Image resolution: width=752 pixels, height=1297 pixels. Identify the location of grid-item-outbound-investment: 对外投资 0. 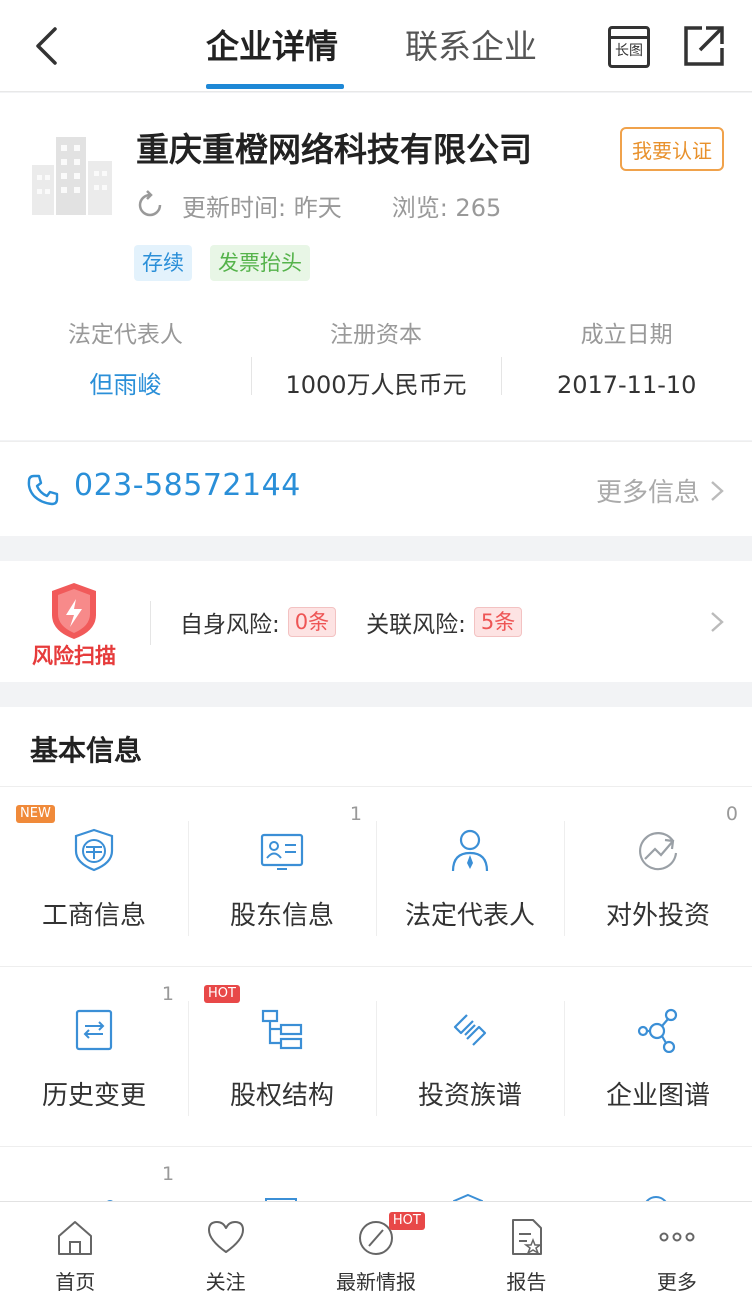
(658, 877).